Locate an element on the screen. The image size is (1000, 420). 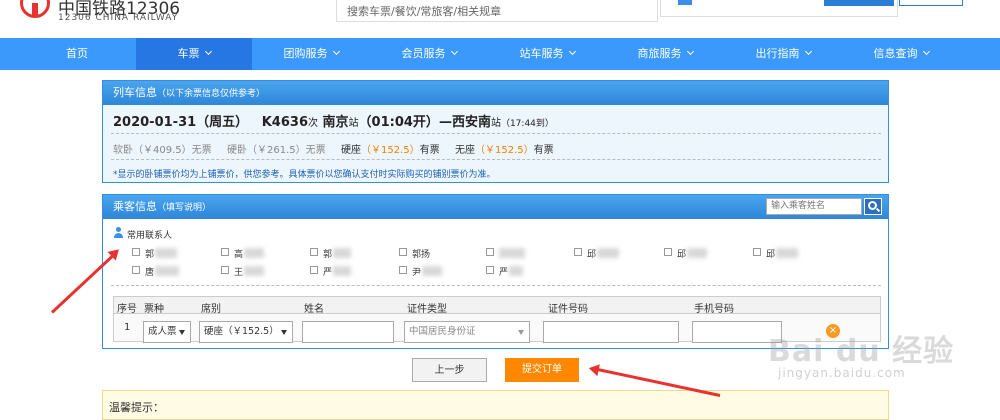
nav-item-home: 首页 is located at coordinates (77, 54).